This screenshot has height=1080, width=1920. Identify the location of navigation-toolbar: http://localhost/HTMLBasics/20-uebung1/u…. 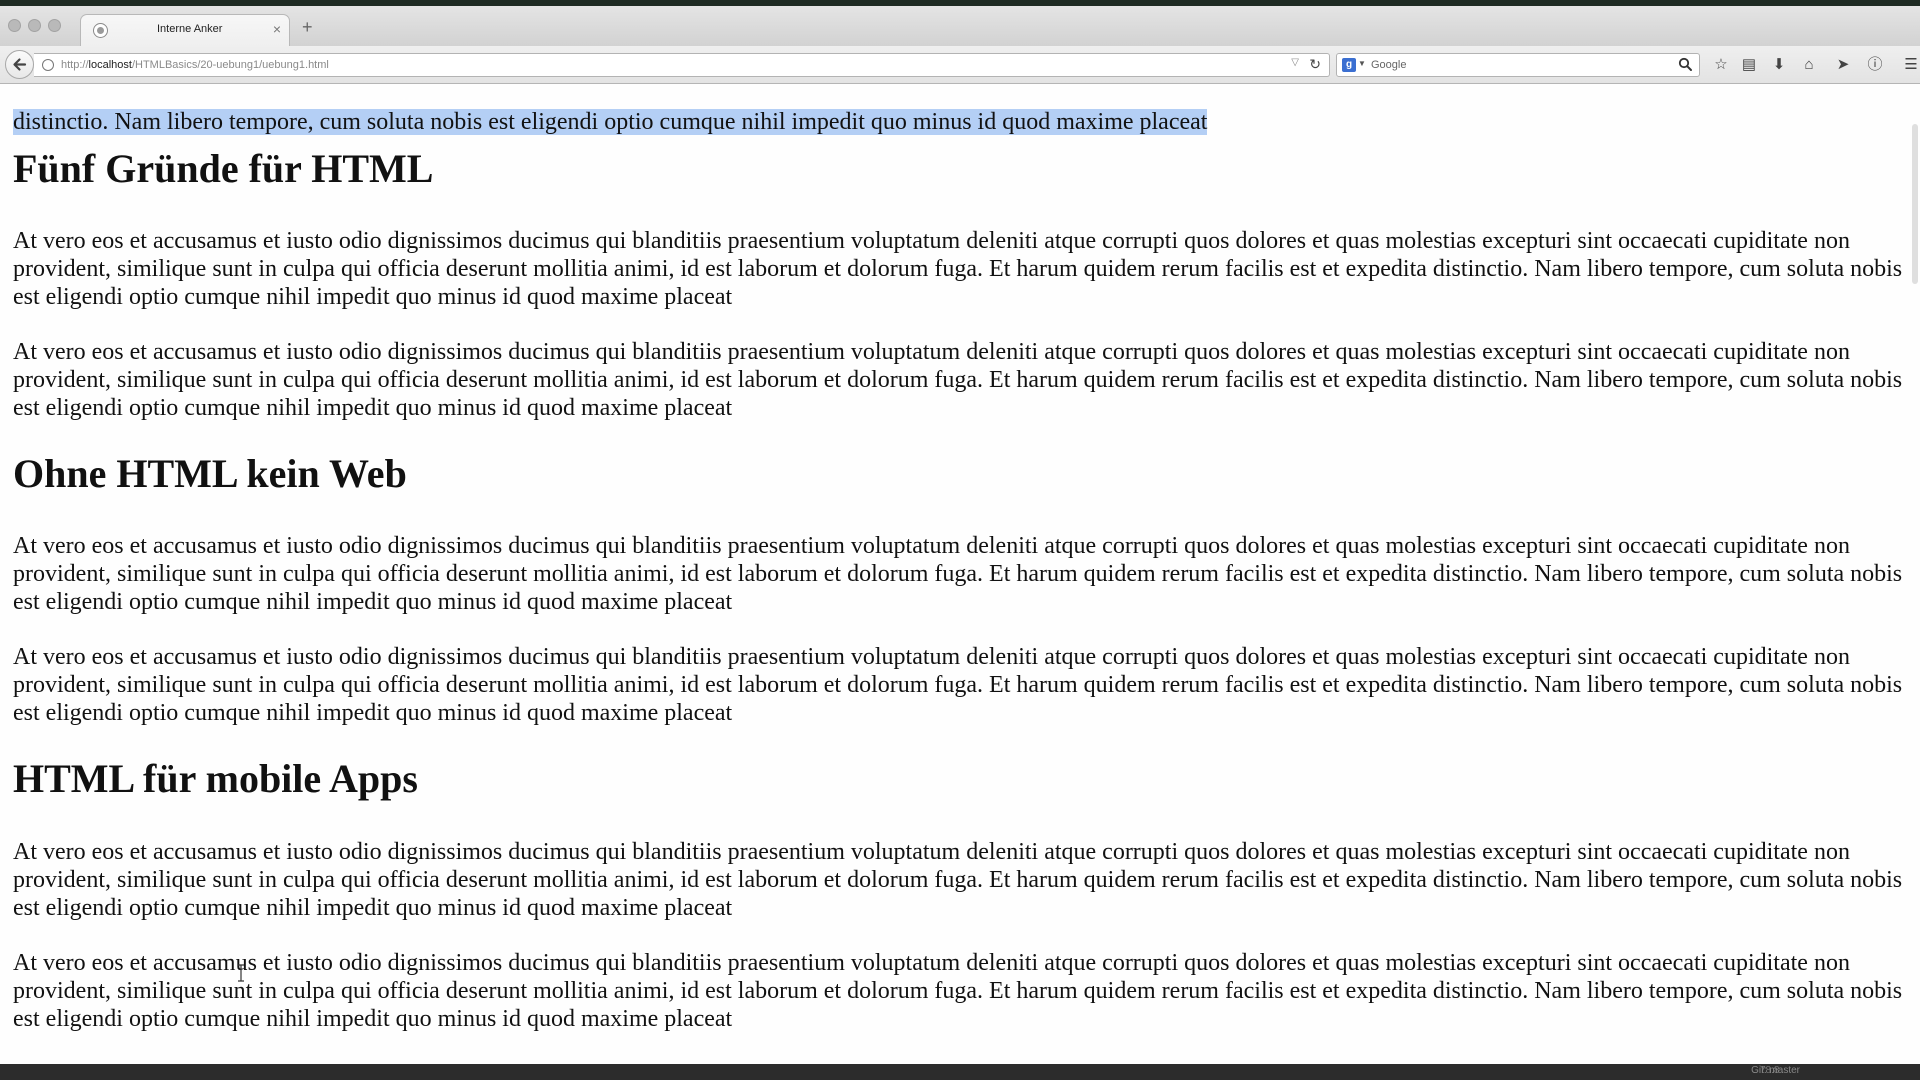
(960, 65).